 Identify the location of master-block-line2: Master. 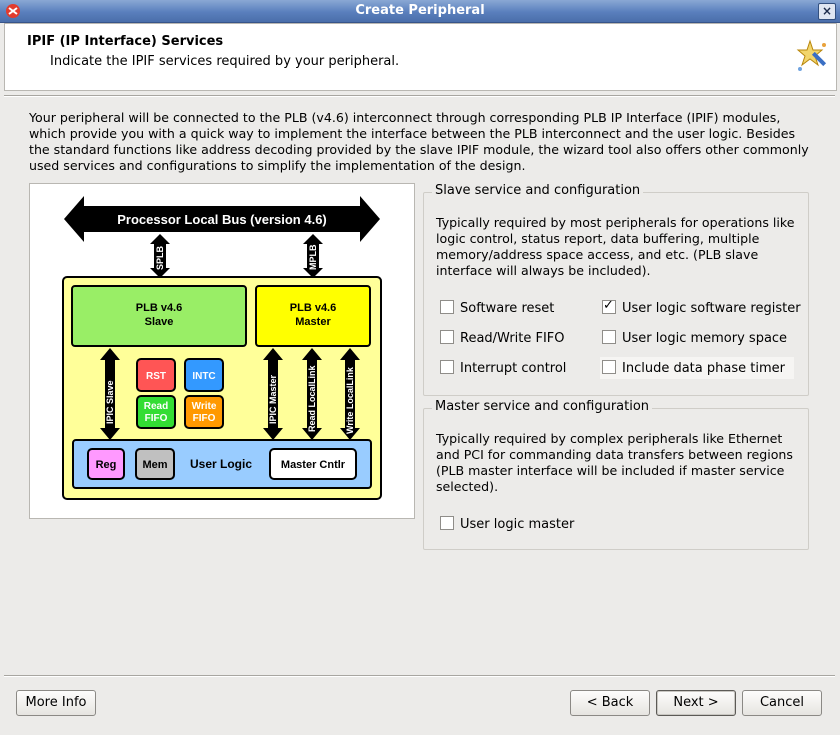
(313, 322).